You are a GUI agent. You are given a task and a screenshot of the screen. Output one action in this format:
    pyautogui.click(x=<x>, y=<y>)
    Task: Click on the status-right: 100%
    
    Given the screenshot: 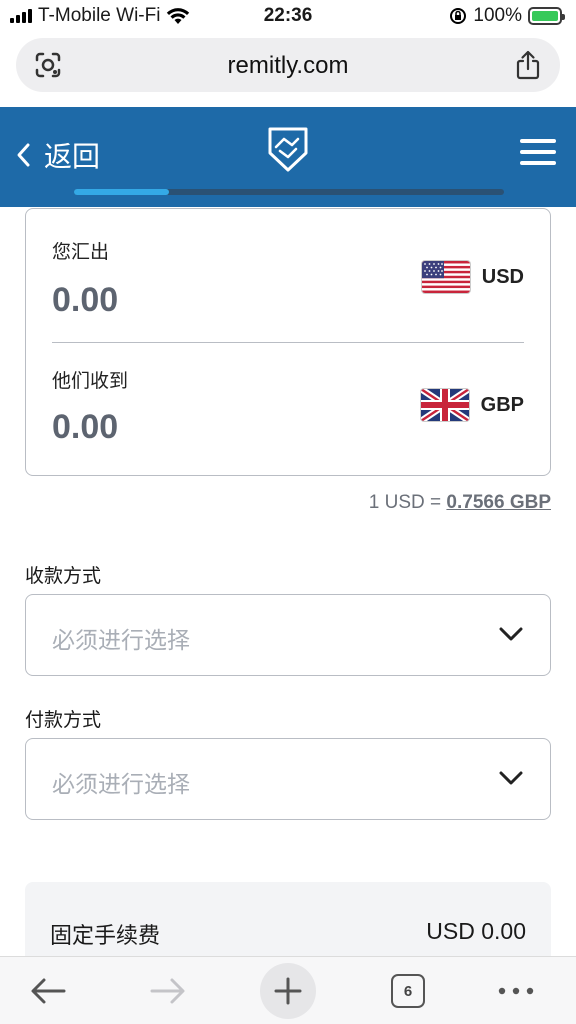 What is the action you would take?
    pyautogui.click(x=507, y=16)
    